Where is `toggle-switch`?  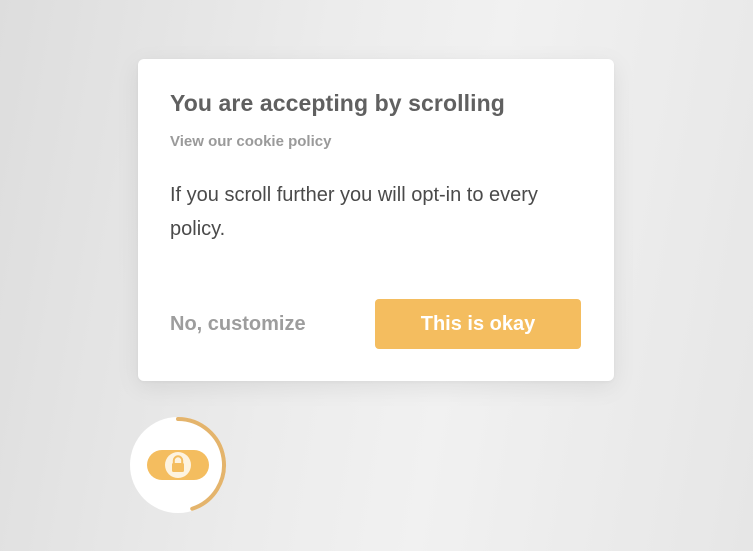 toggle-switch is located at coordinates (178, 465).